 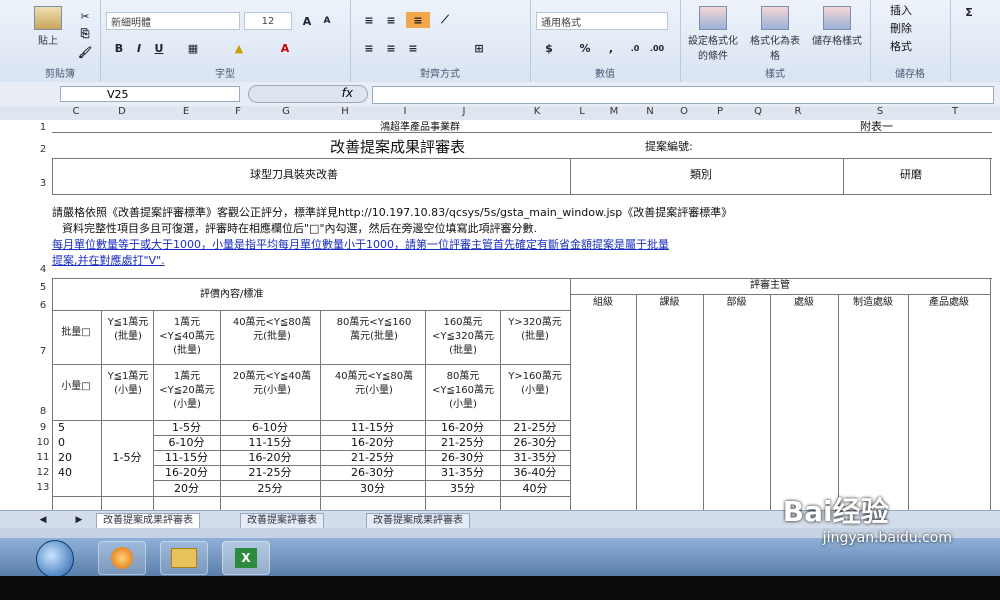 I want to click on grow-font-icon: A, so click(x=307, y=21).